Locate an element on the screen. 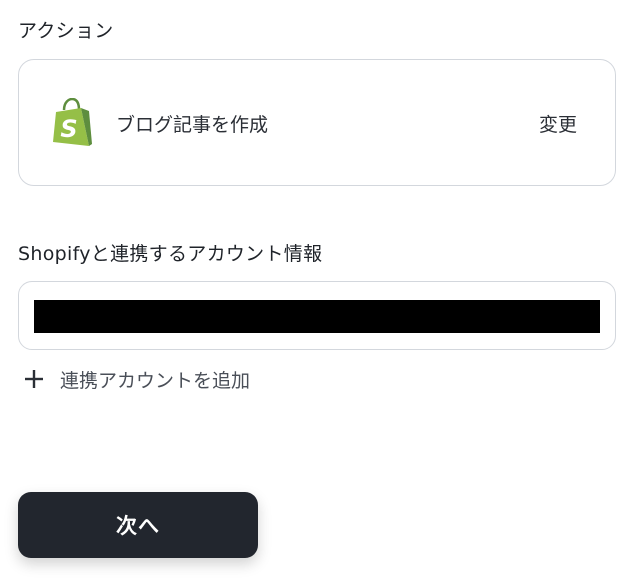 The width and height of the screenshot is (643, 578). add-account-label: 連携アカウントを追加 is located at coordinates (155, 380).